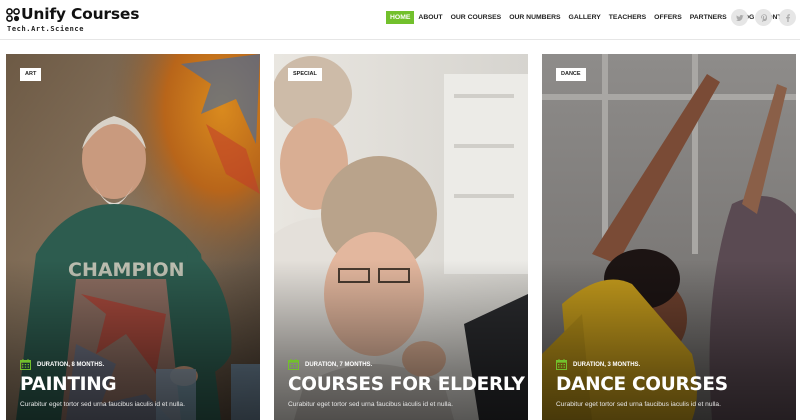 This screenshot has width=800, height=420. I want to click on logo-mark-icon, so click(13, 15).